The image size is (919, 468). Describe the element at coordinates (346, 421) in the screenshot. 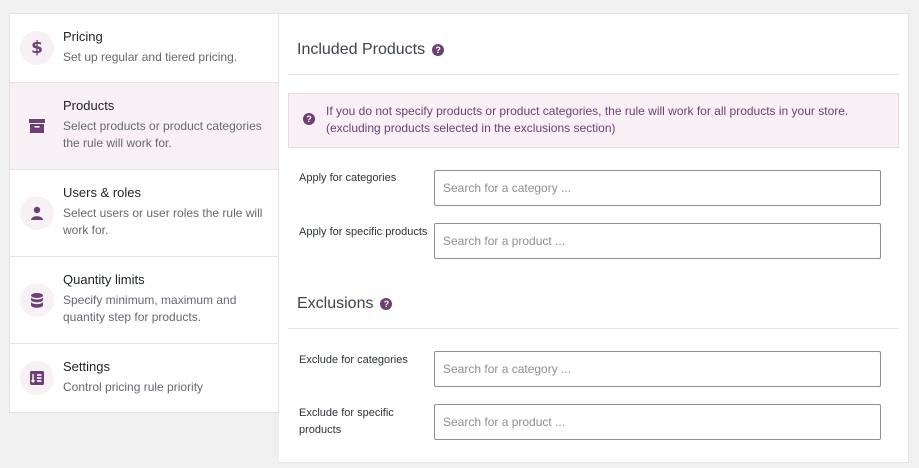

I see `exclude-products-label: Exclude for specific products` at that location.